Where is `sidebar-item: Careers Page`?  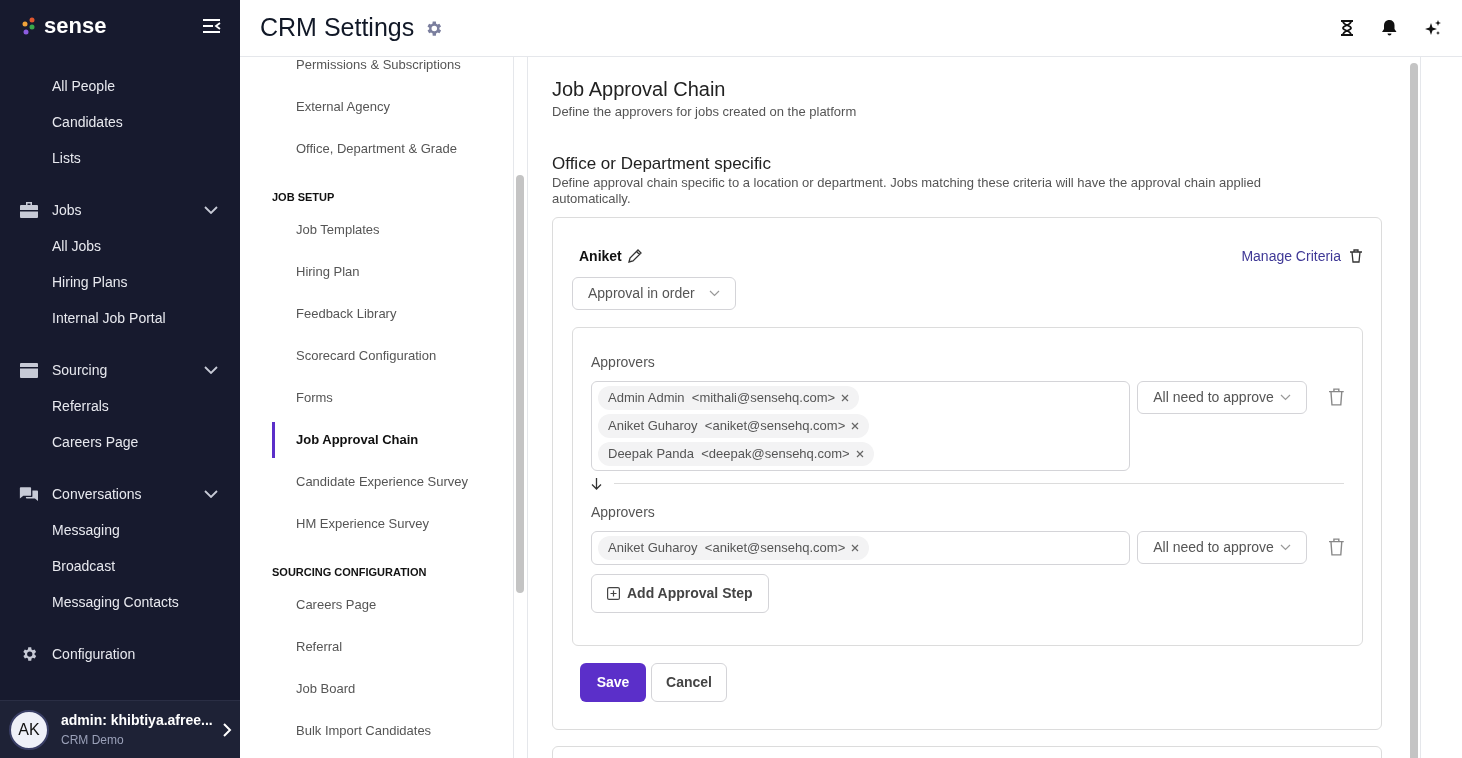
sidebar-item: Careers Page is located at coordinates (120, 442).